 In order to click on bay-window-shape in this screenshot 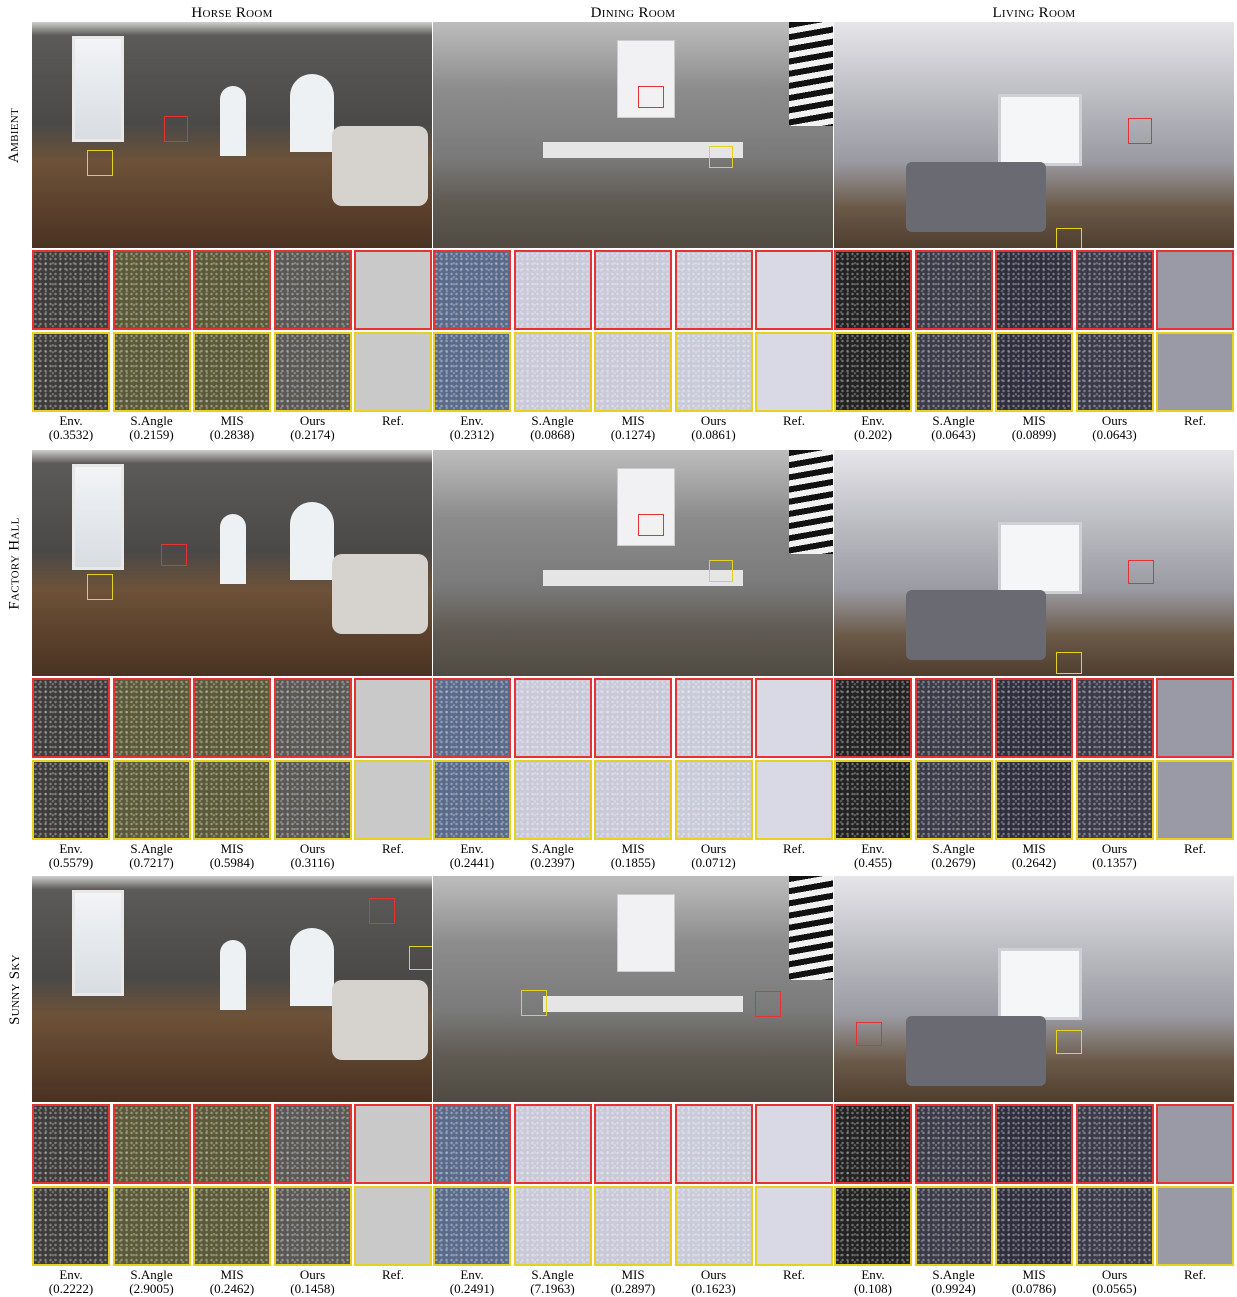, I will do `click(1040, 558)`.